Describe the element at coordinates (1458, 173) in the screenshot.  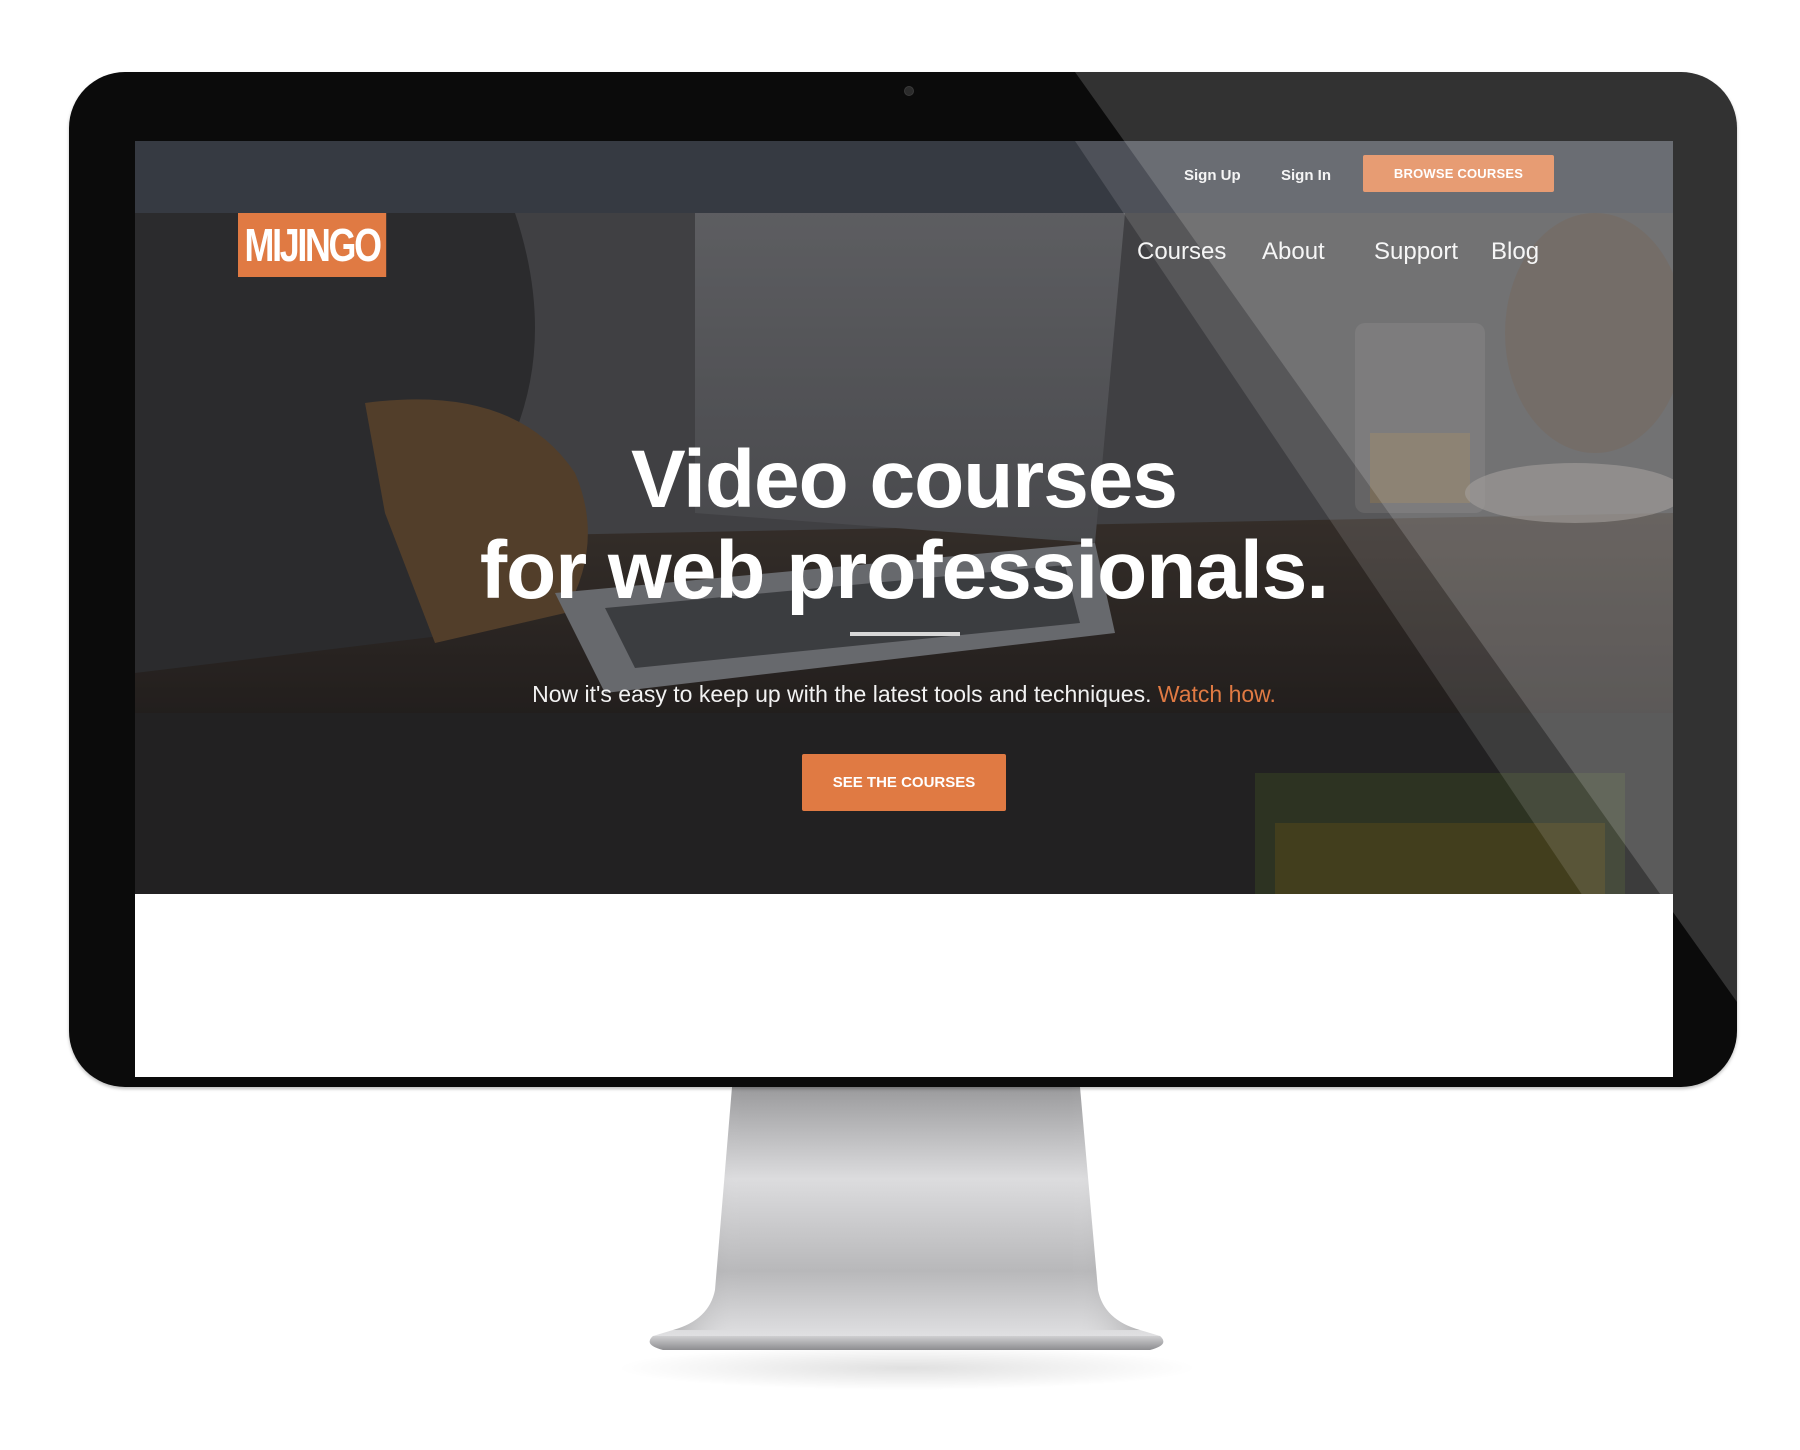
I see `browse-courses-button: BROWSE COURSES` at that location.